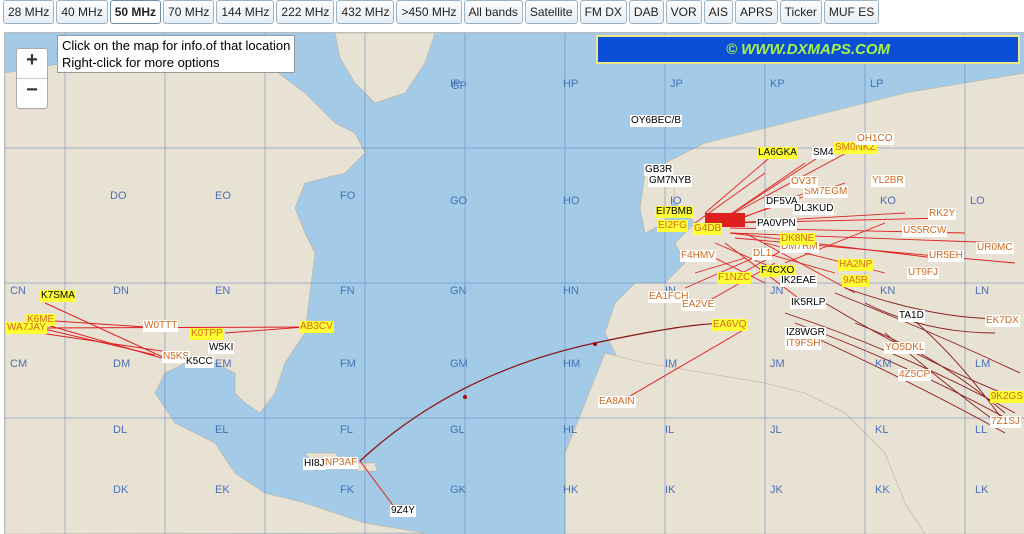  What do you see at coordinates (982, 490) in the screenshot?
I see `grid-square-label: LK` at bounding box center [982, 490].